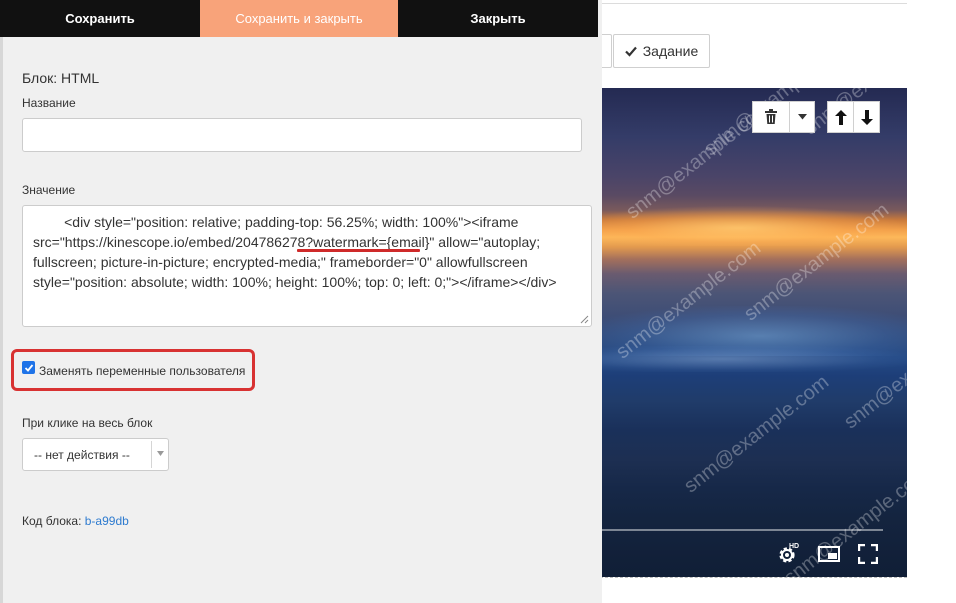 The image size is (956, 603). I want to click on name-input, so click(302, 135).